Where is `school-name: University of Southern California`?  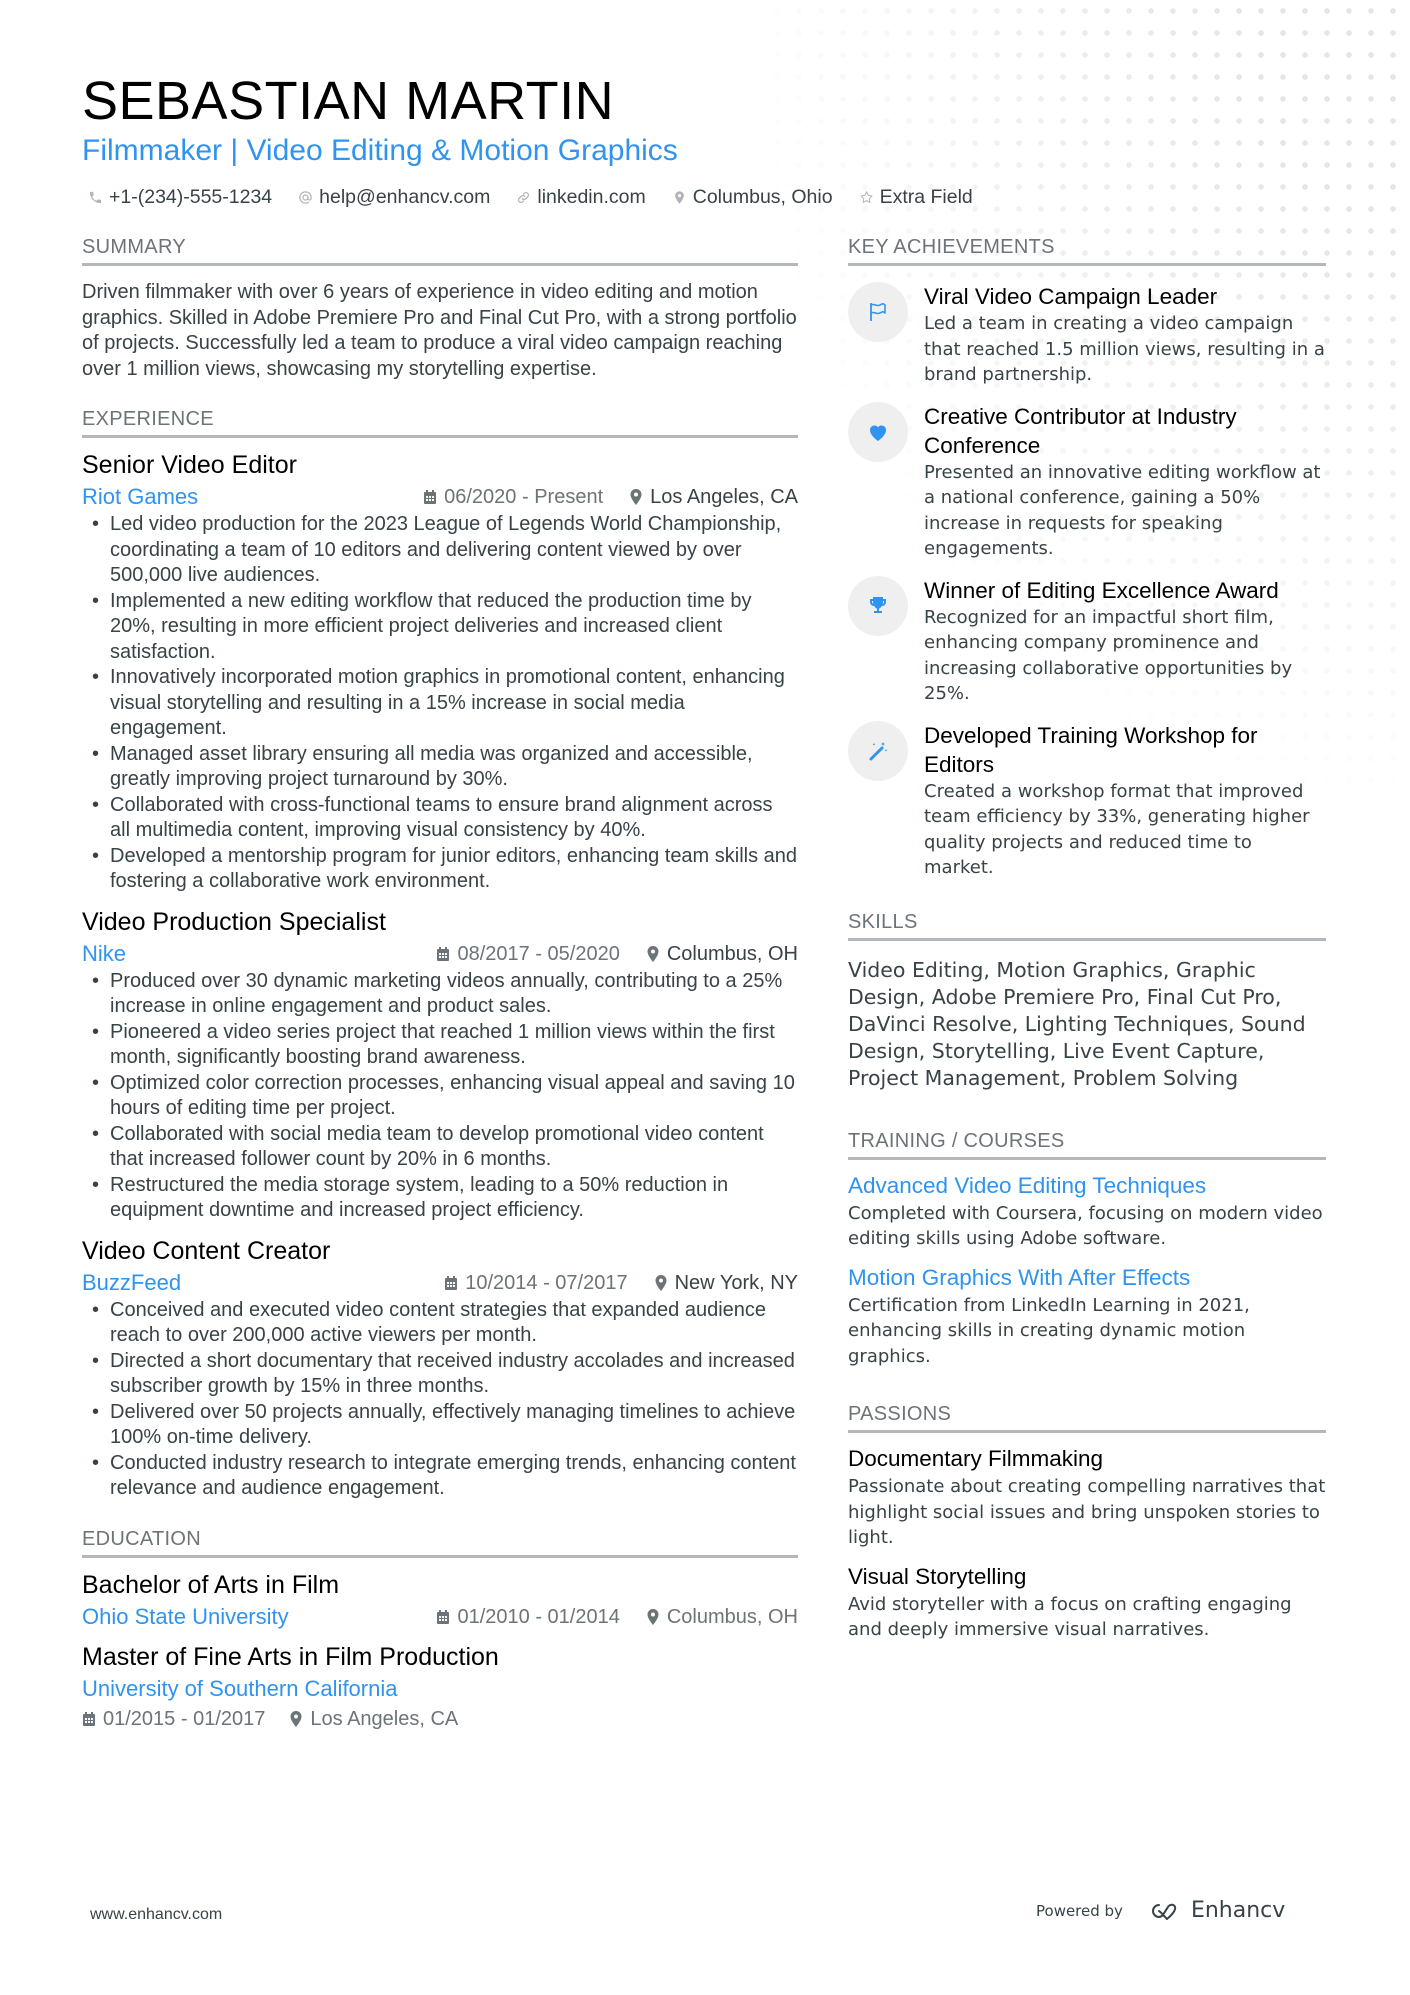
school-name: University of Southern California is located at coordinates (440, 1689).